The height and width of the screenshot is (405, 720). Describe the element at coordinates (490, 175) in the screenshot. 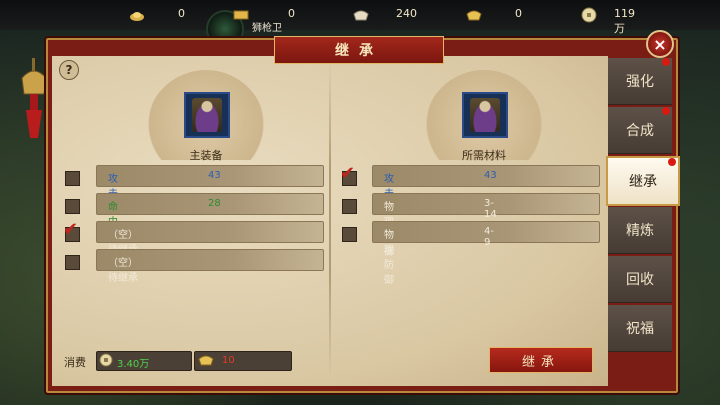

I see `right-row-1-value: 43` at that location.